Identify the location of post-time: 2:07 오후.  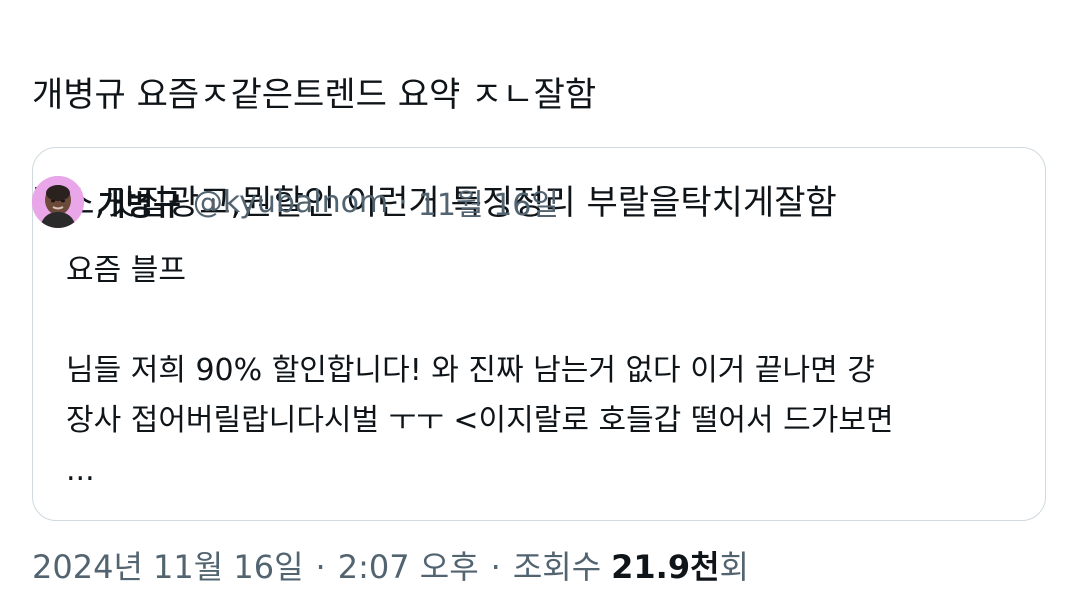
(408, 565).